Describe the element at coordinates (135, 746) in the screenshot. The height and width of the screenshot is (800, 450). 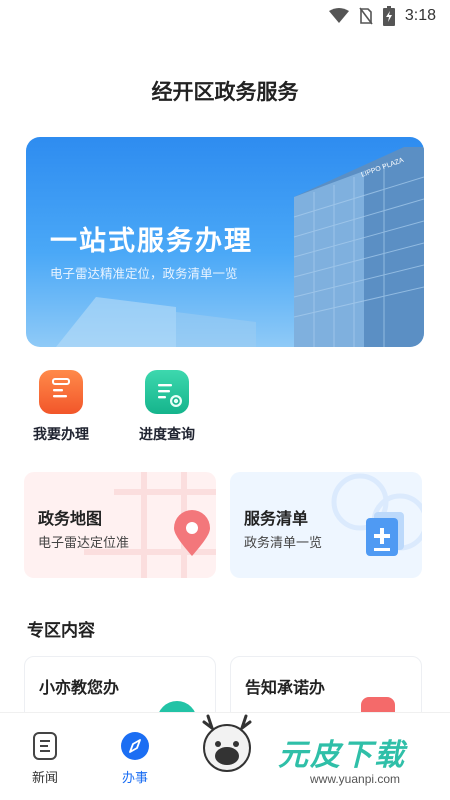
I see `compass-icon` at that location.